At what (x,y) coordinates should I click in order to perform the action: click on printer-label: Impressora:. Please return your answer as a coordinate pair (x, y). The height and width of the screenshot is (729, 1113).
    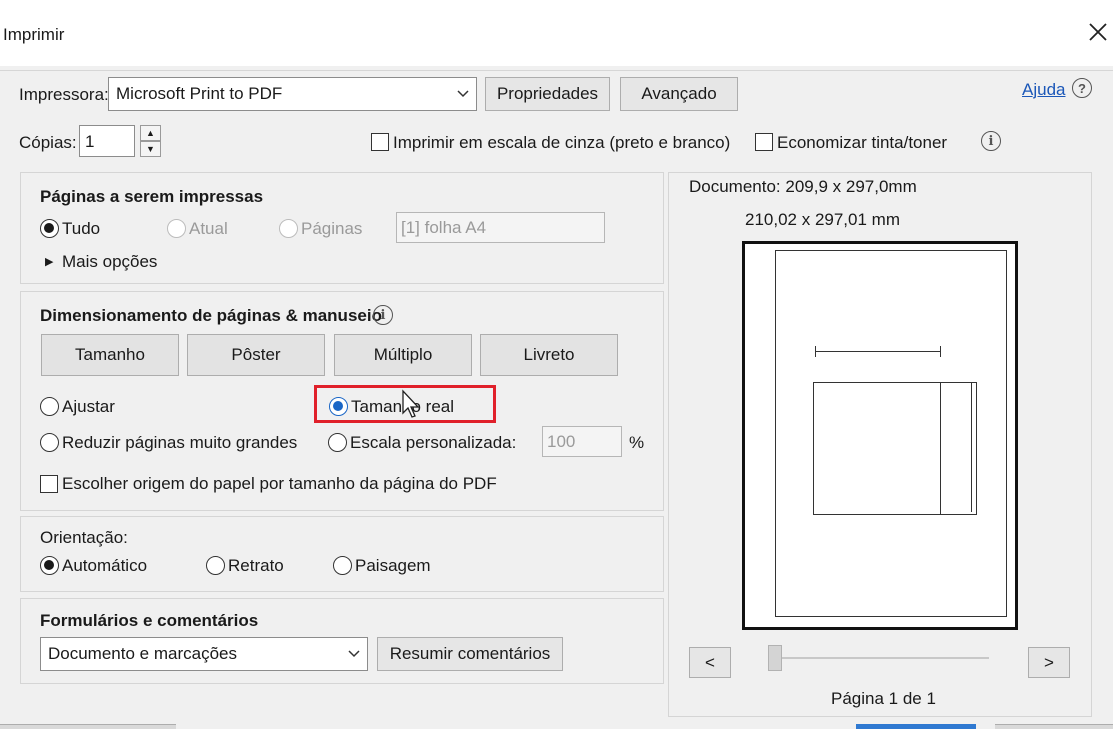
    Looking at the image, I should click on (64, 94).